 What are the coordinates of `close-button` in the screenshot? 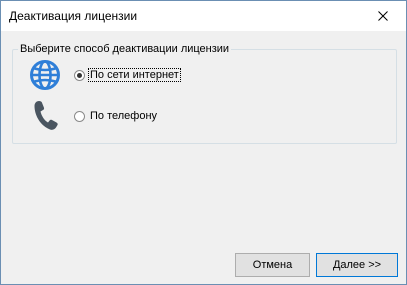 It's located at (383, 16).